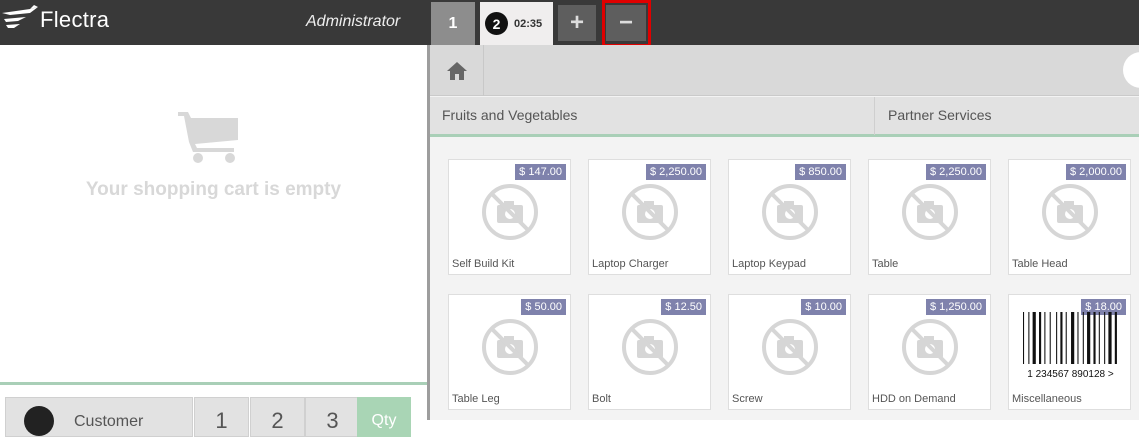 The height and width of the screenshot is (437, 1139). What do you see at coordinates (39, 421) in the screenshot?
I see `user-icon` at bounding box center [39, 421].